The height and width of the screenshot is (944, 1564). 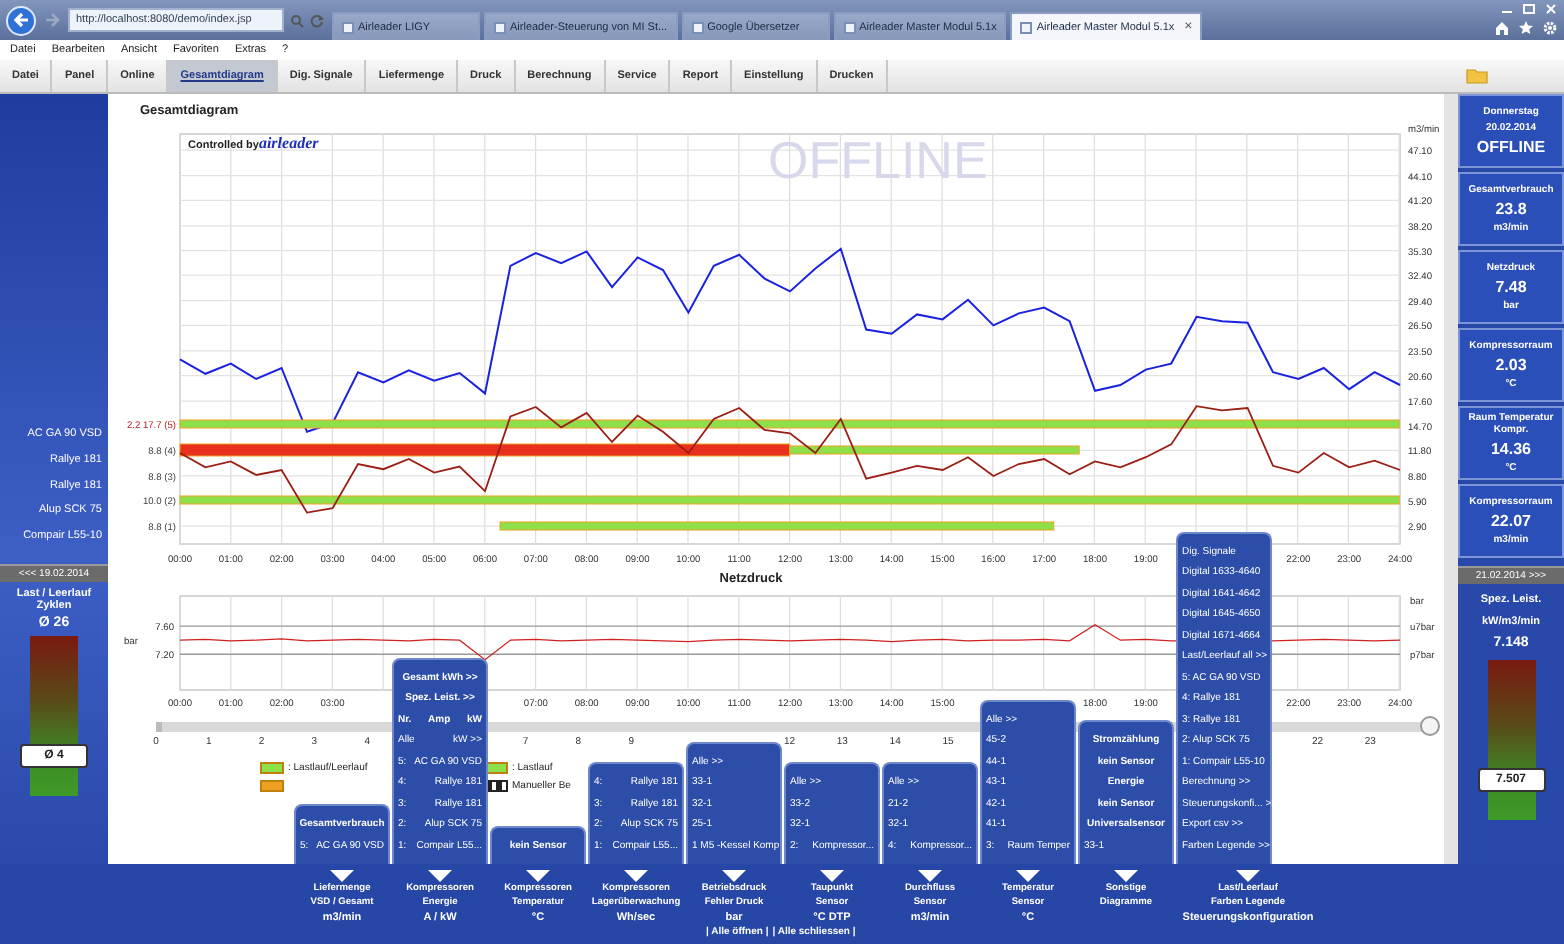 I want to click on reading-value: 2.03, so click(x=1511, y=365).